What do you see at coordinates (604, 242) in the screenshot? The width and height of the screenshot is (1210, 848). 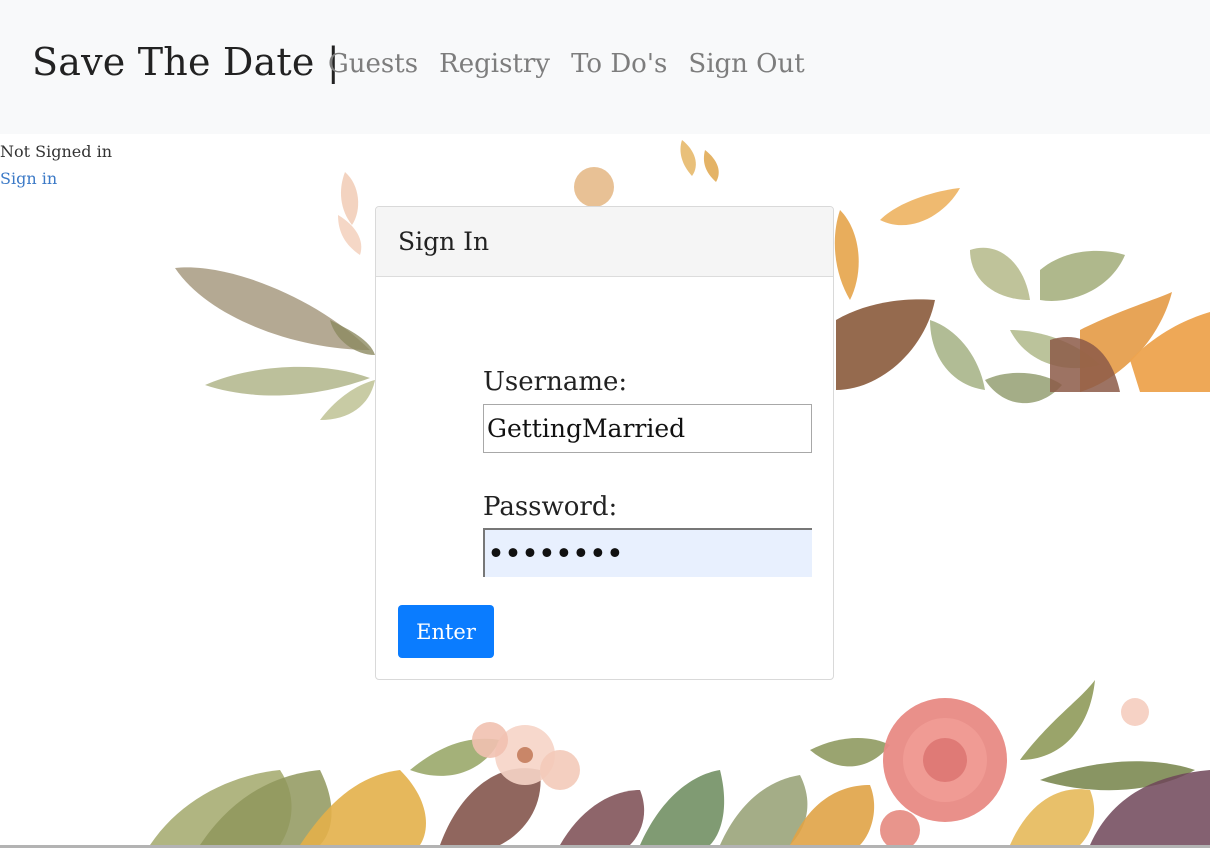 I see `sign-in-card-header: Sign In` at bounding box center [604, 242].